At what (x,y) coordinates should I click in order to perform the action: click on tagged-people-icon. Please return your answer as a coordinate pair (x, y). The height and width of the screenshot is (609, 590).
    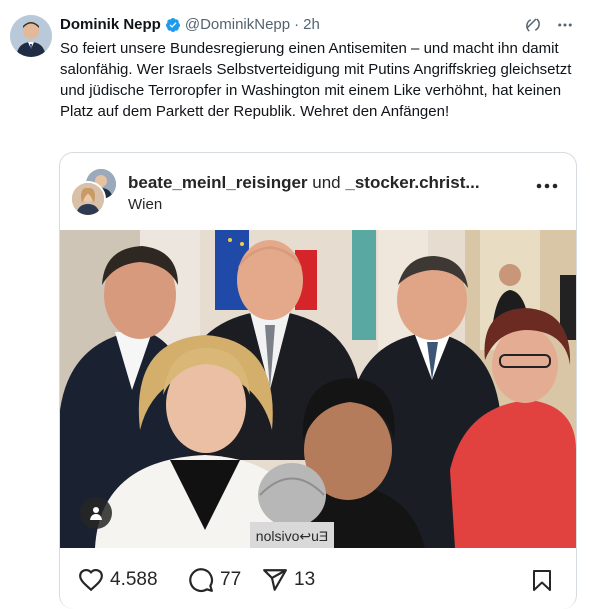
    Looking at the image, I should click on (96, 513).